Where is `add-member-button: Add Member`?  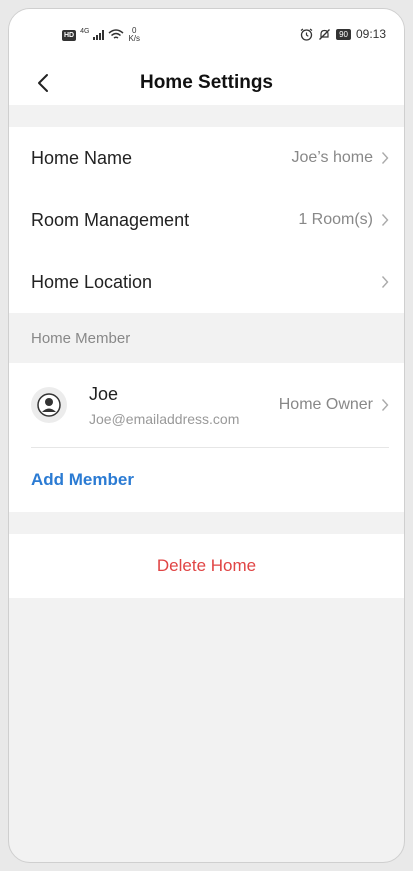 add-member-button: Add Member is located at coordinates (206, 480).